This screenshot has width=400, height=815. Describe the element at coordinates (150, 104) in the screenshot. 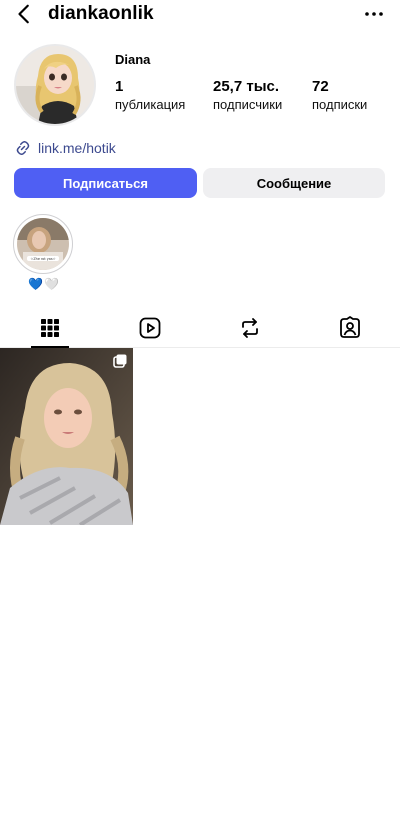

I see `stat-posts-label: публикация` at that location.